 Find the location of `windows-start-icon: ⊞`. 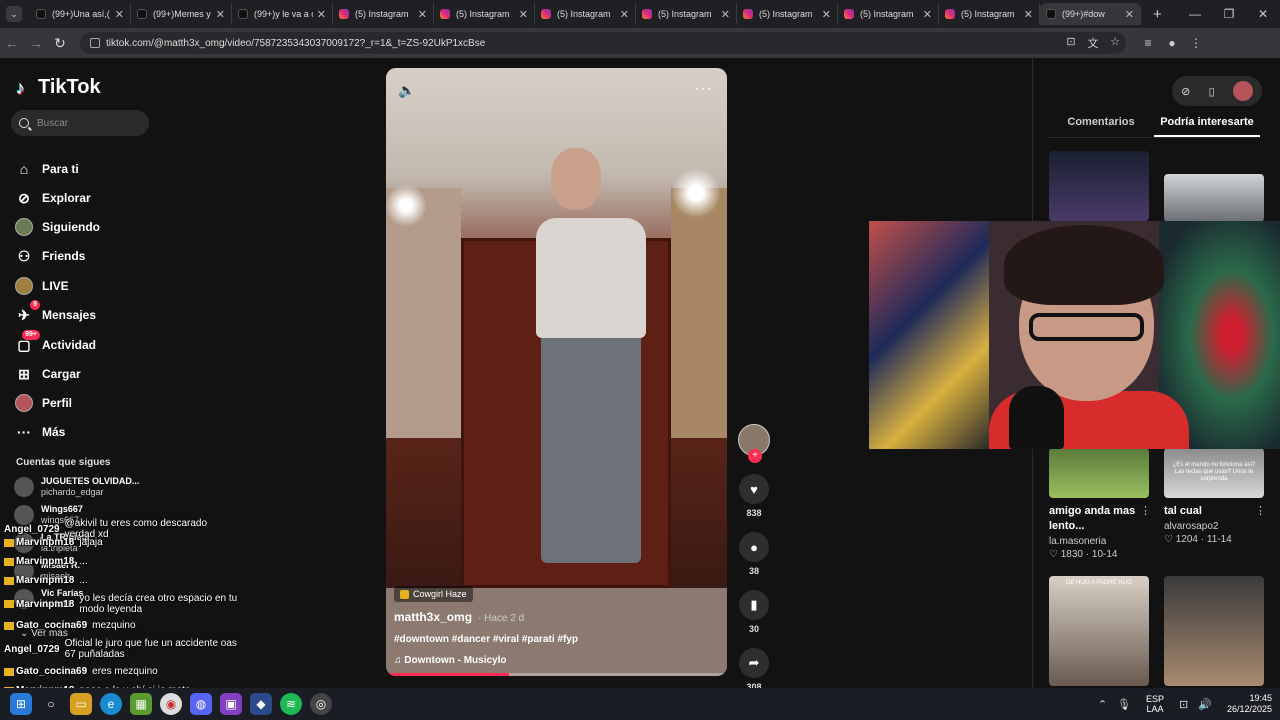

windows-start-icon: ⊞ is located at coordinates (21, 704).